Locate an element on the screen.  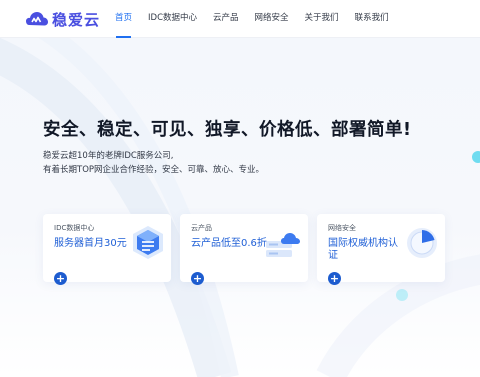
brand-logo: 稳爱云 is located at coordinates (63, 19).